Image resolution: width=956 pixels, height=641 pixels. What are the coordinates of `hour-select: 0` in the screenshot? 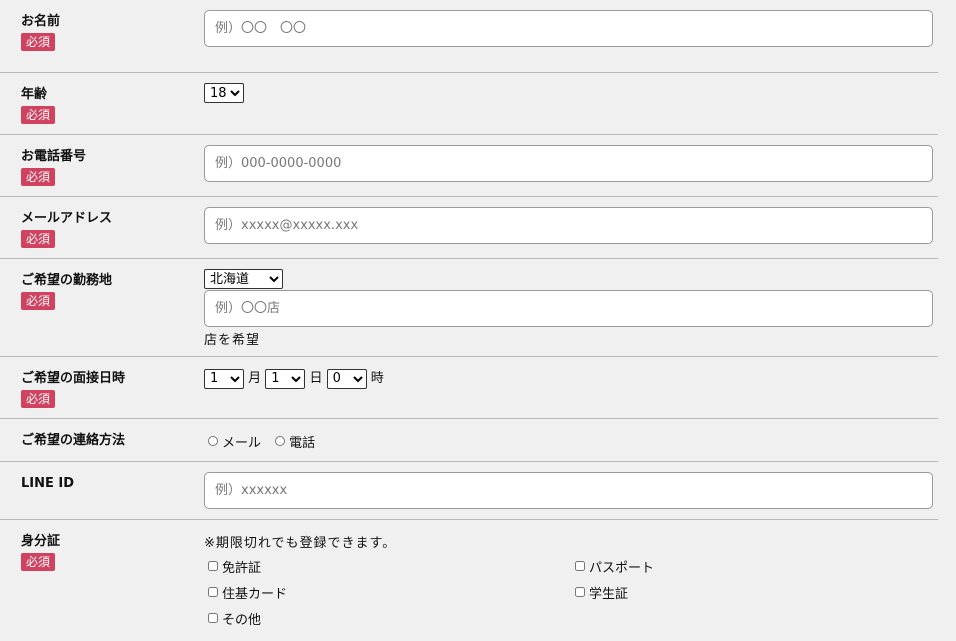 It's located at (346, 378).